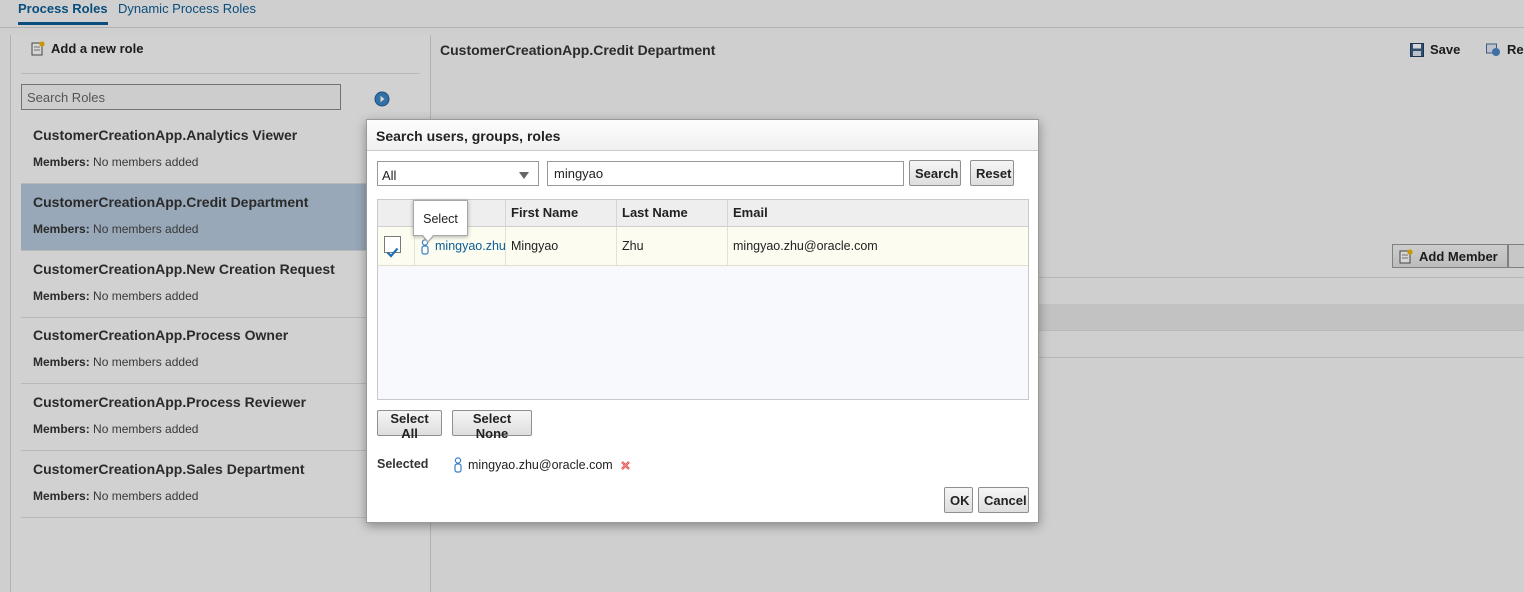  I want to click on table-header: First Name Last Name Email, so click(703, 213).